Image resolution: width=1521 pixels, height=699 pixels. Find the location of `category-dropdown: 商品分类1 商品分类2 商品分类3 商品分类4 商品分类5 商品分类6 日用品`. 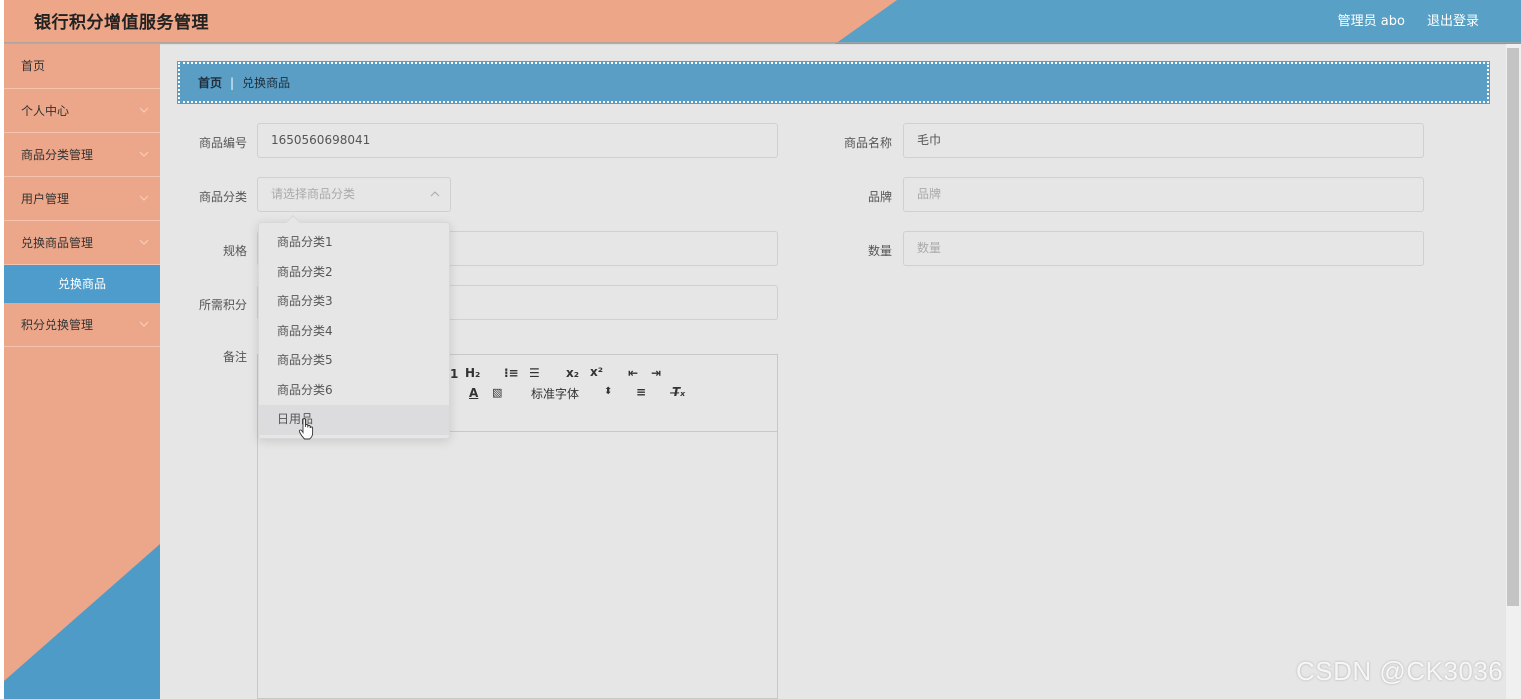

category-dropdown: 商品分类1 商品分类2 商品分类3 商品分类4 商品分类5 商品分类6 日用品 is located at coordinates (354, 326).